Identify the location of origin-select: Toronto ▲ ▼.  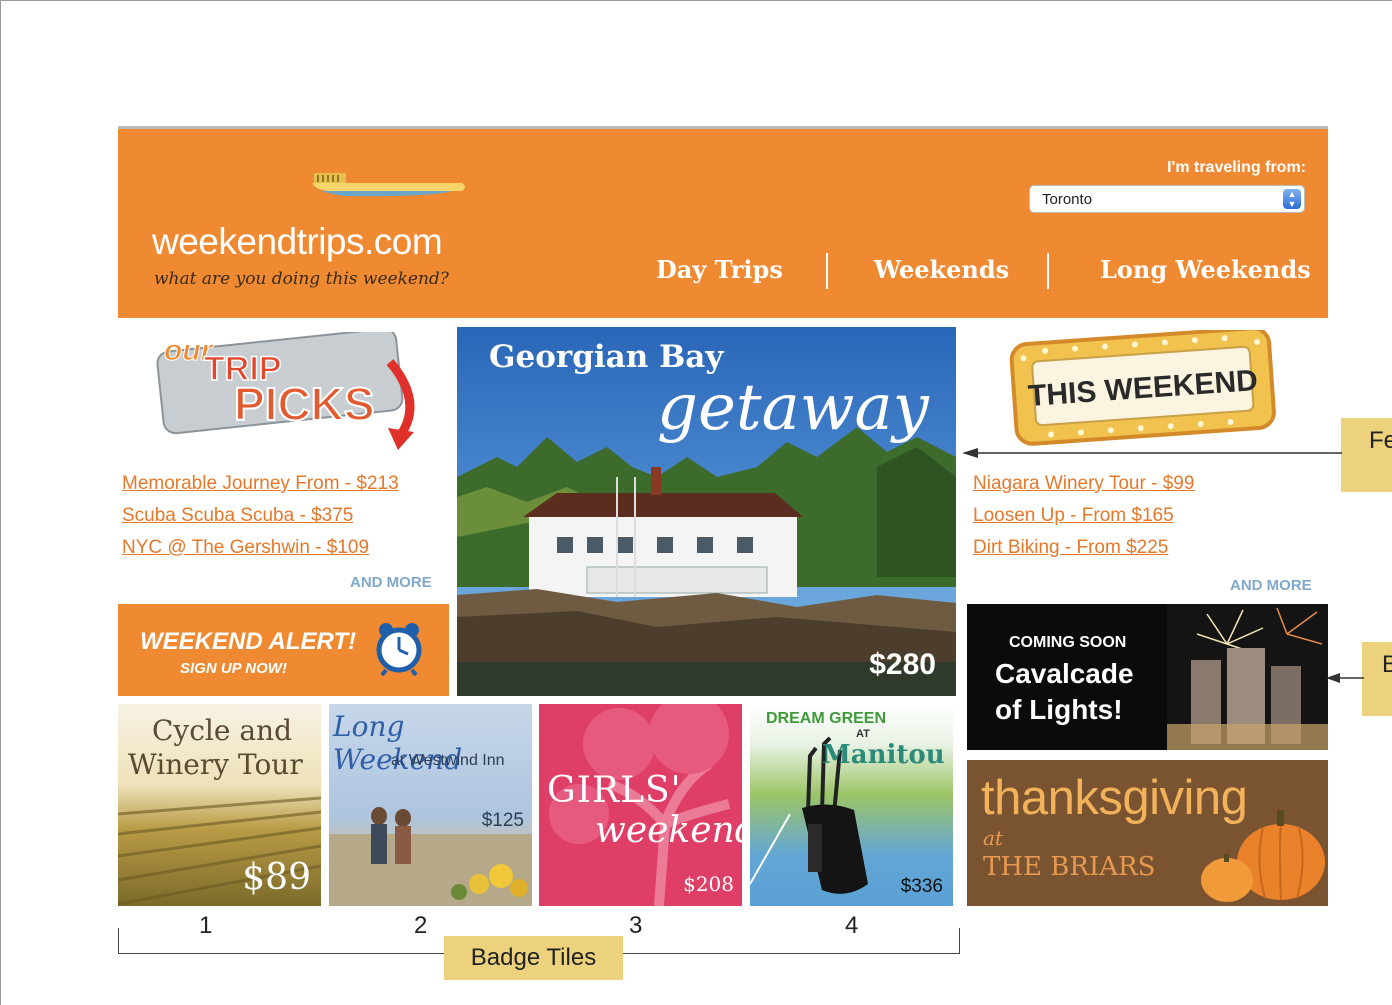
(1167, 199).